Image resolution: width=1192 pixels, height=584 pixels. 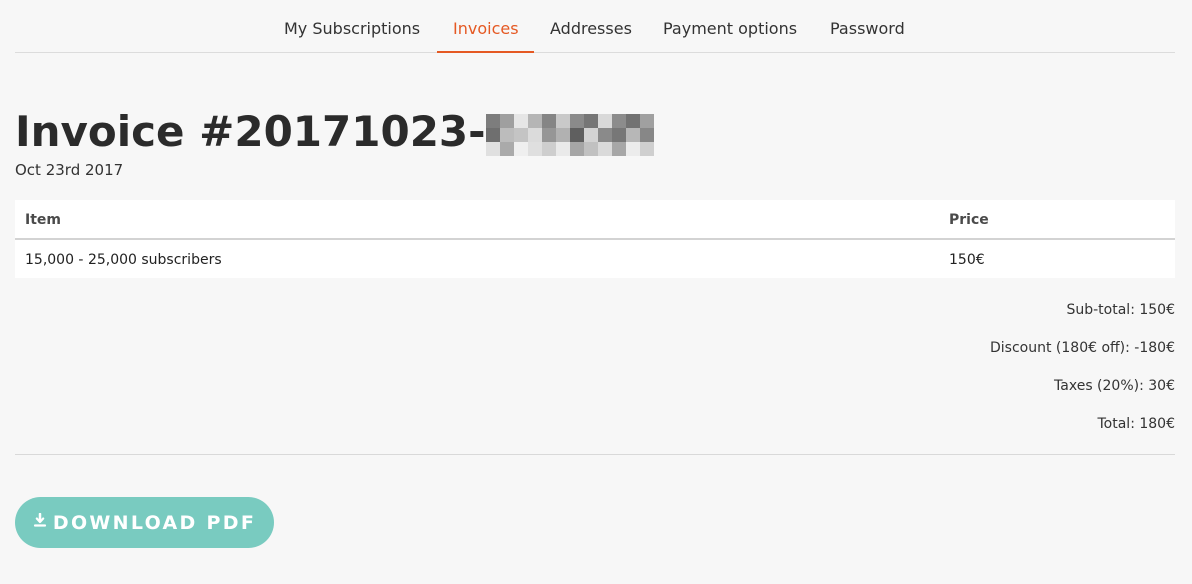 I want to click on table-row-price: 150€, so click(x=967, y=260).